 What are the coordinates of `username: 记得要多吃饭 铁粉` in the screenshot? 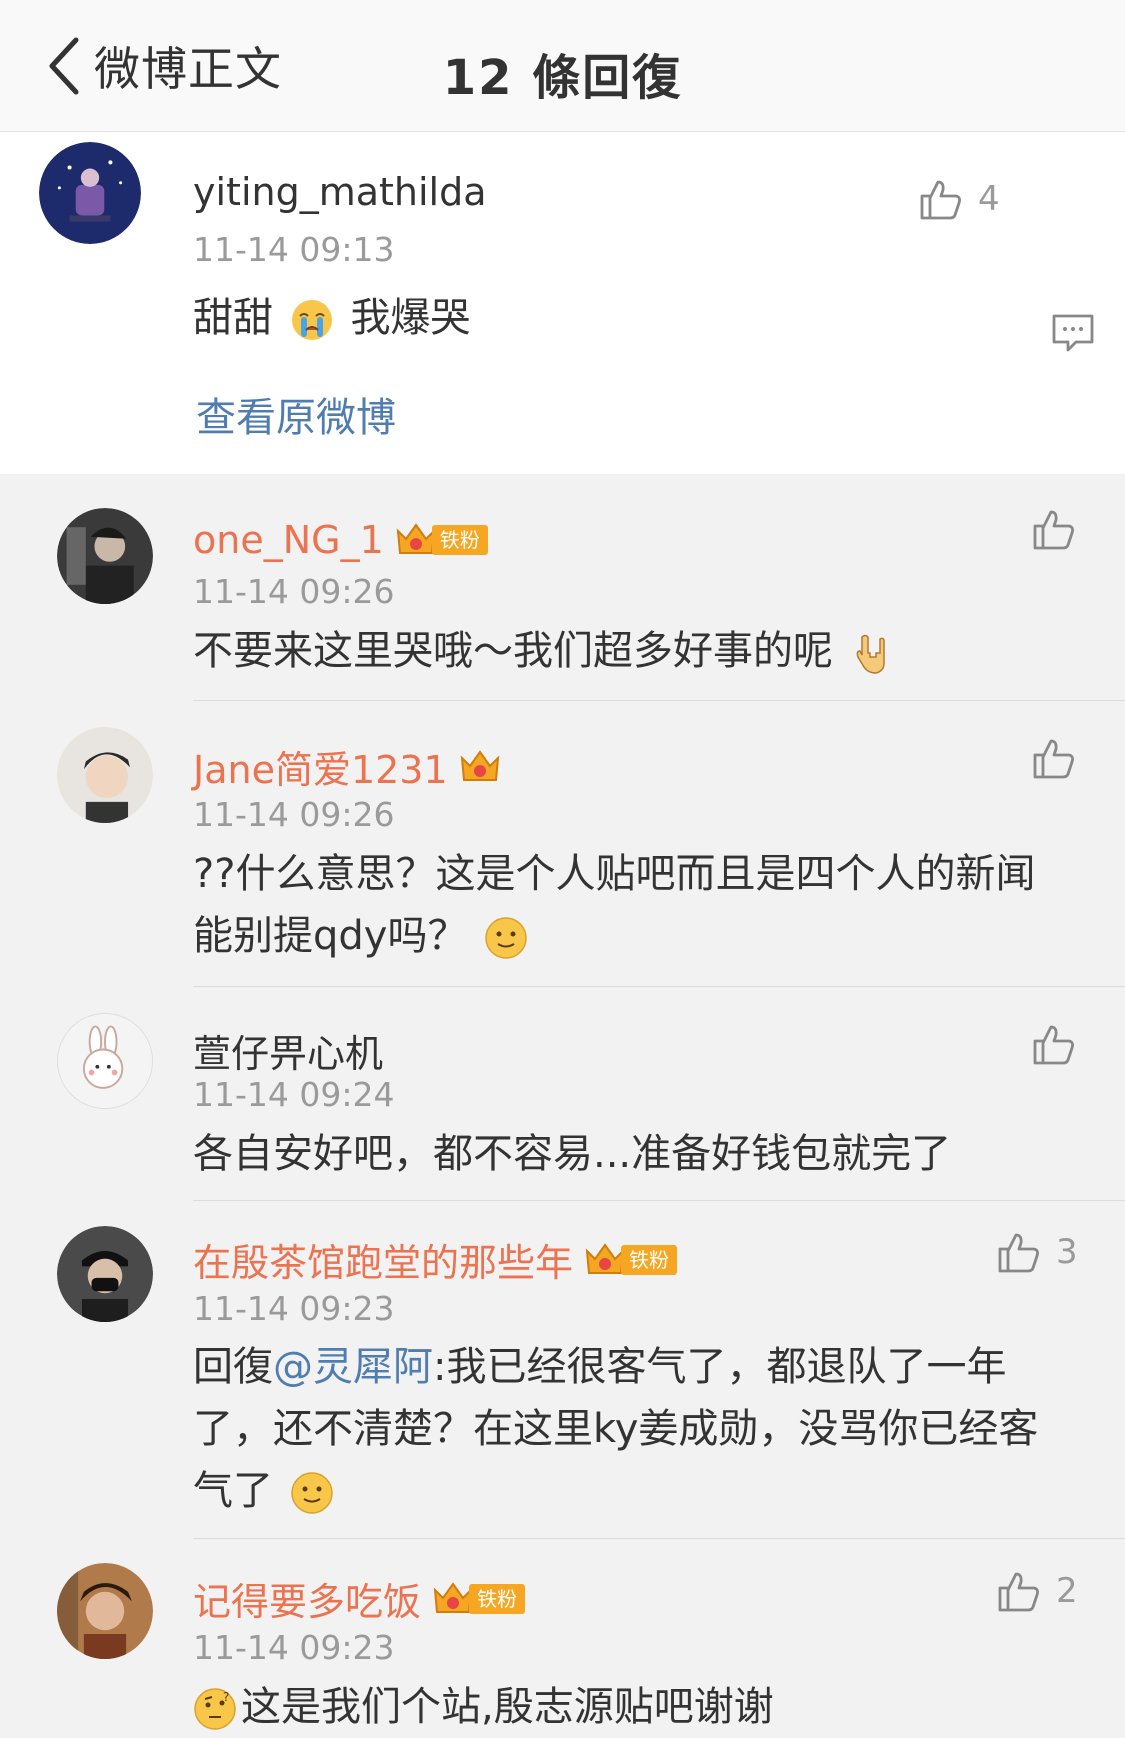 It's located at (359, 1598).